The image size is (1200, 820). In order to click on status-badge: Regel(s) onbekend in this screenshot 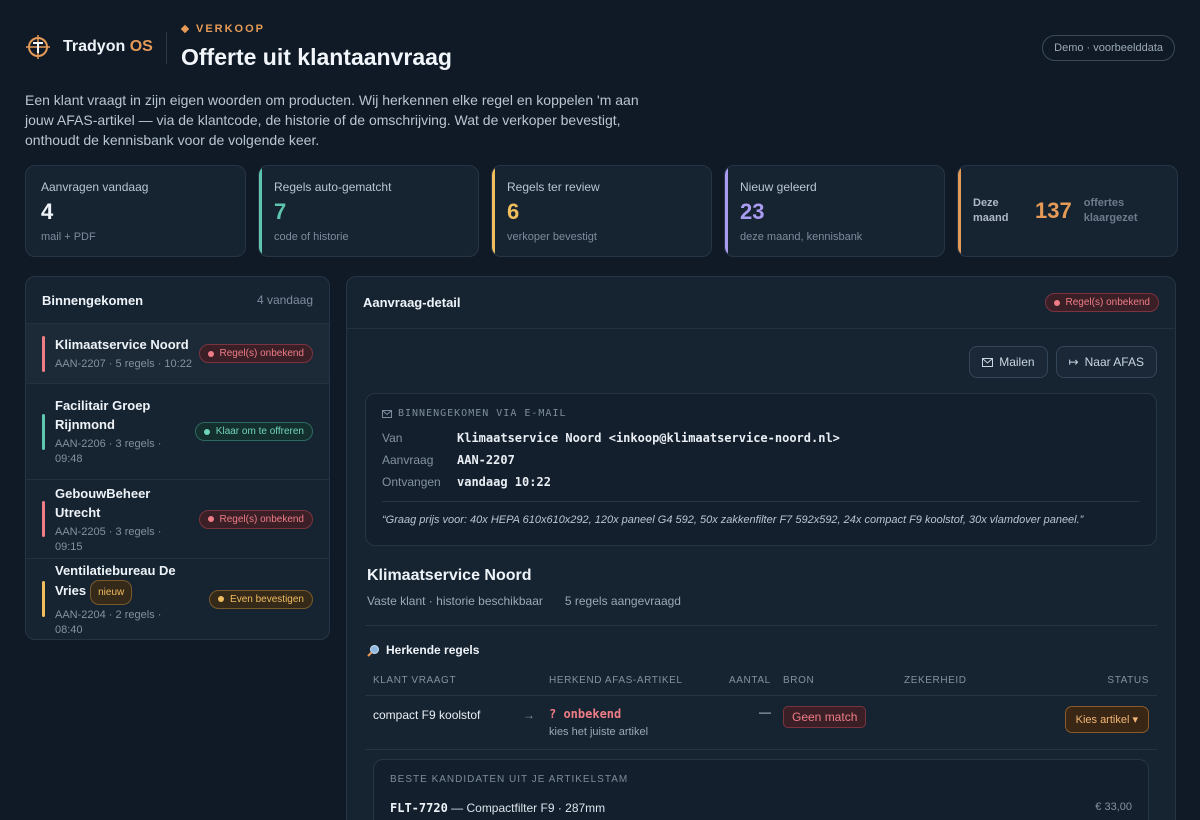, I will do `click(255, 519)`.